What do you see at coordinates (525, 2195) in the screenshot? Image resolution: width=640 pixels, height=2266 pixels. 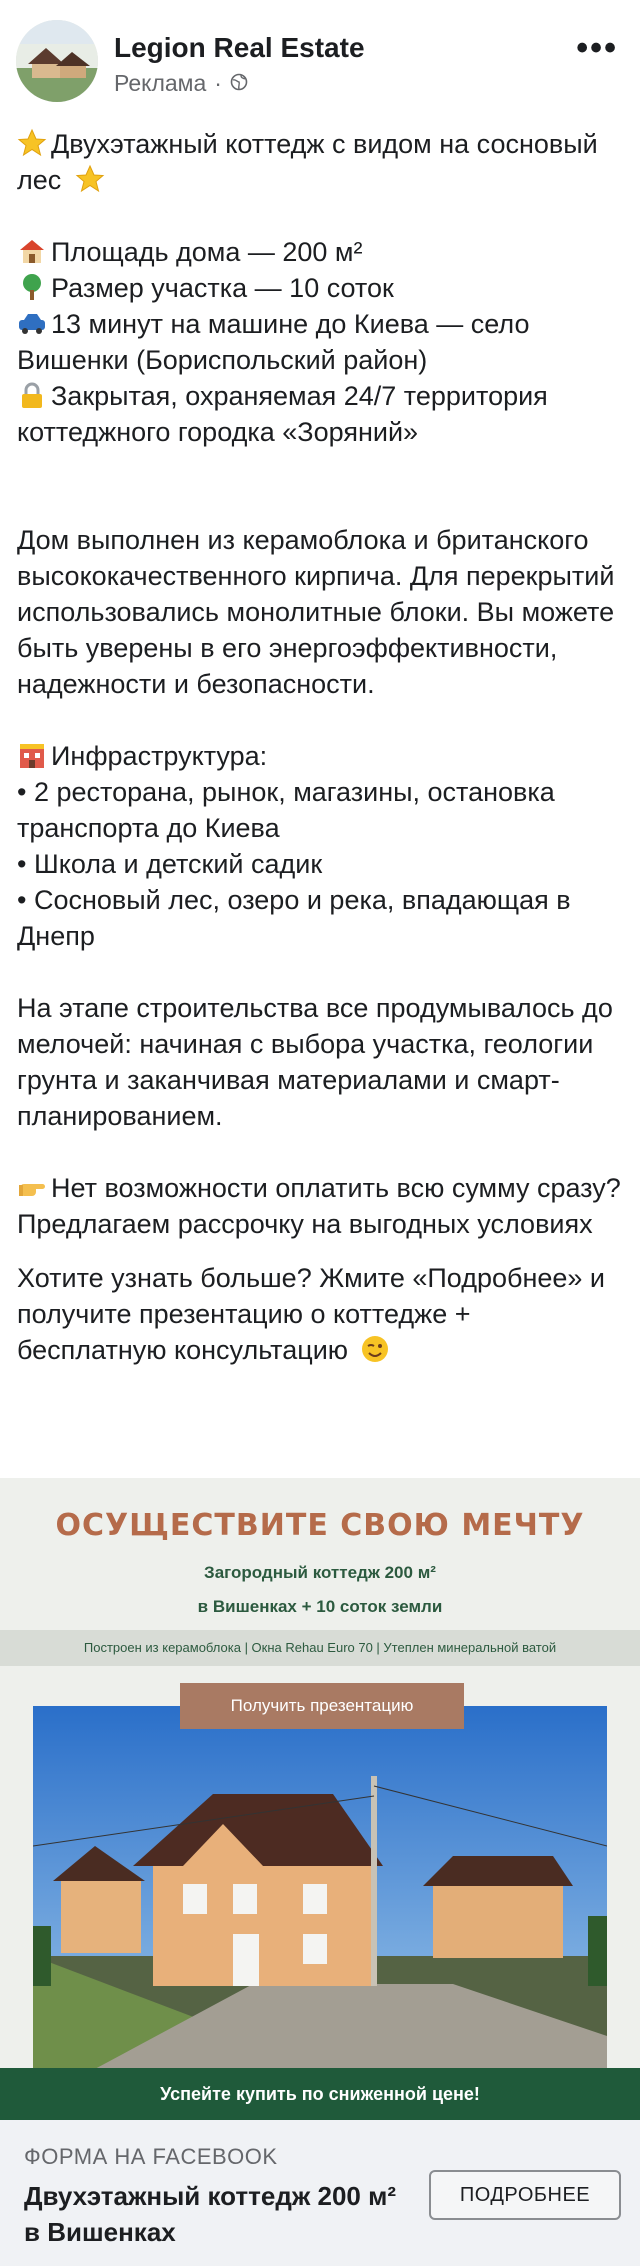 I see `learn-more-button: ПОДРОБНЕЕ` at bounding box center [525, 2195].